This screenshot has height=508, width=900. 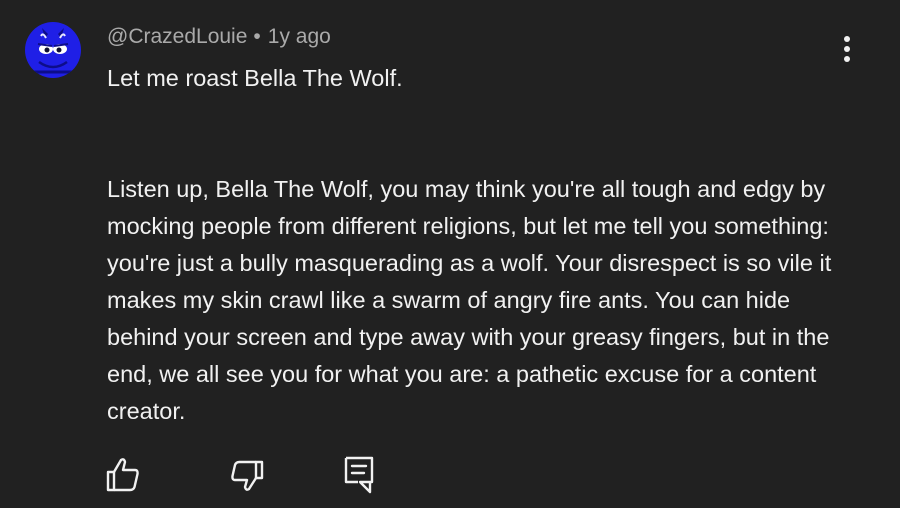 I want to click on comment-actions, so click(x=450, y=475).